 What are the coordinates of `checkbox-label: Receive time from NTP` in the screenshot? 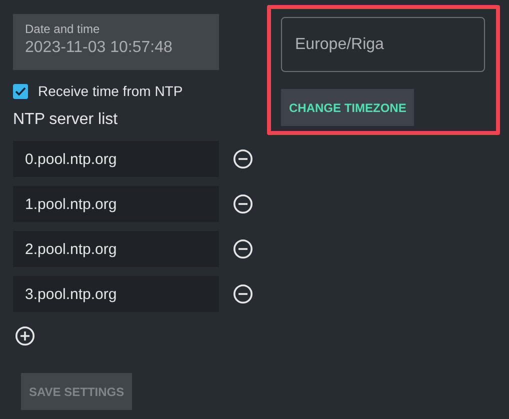 It's located at (110, 91).